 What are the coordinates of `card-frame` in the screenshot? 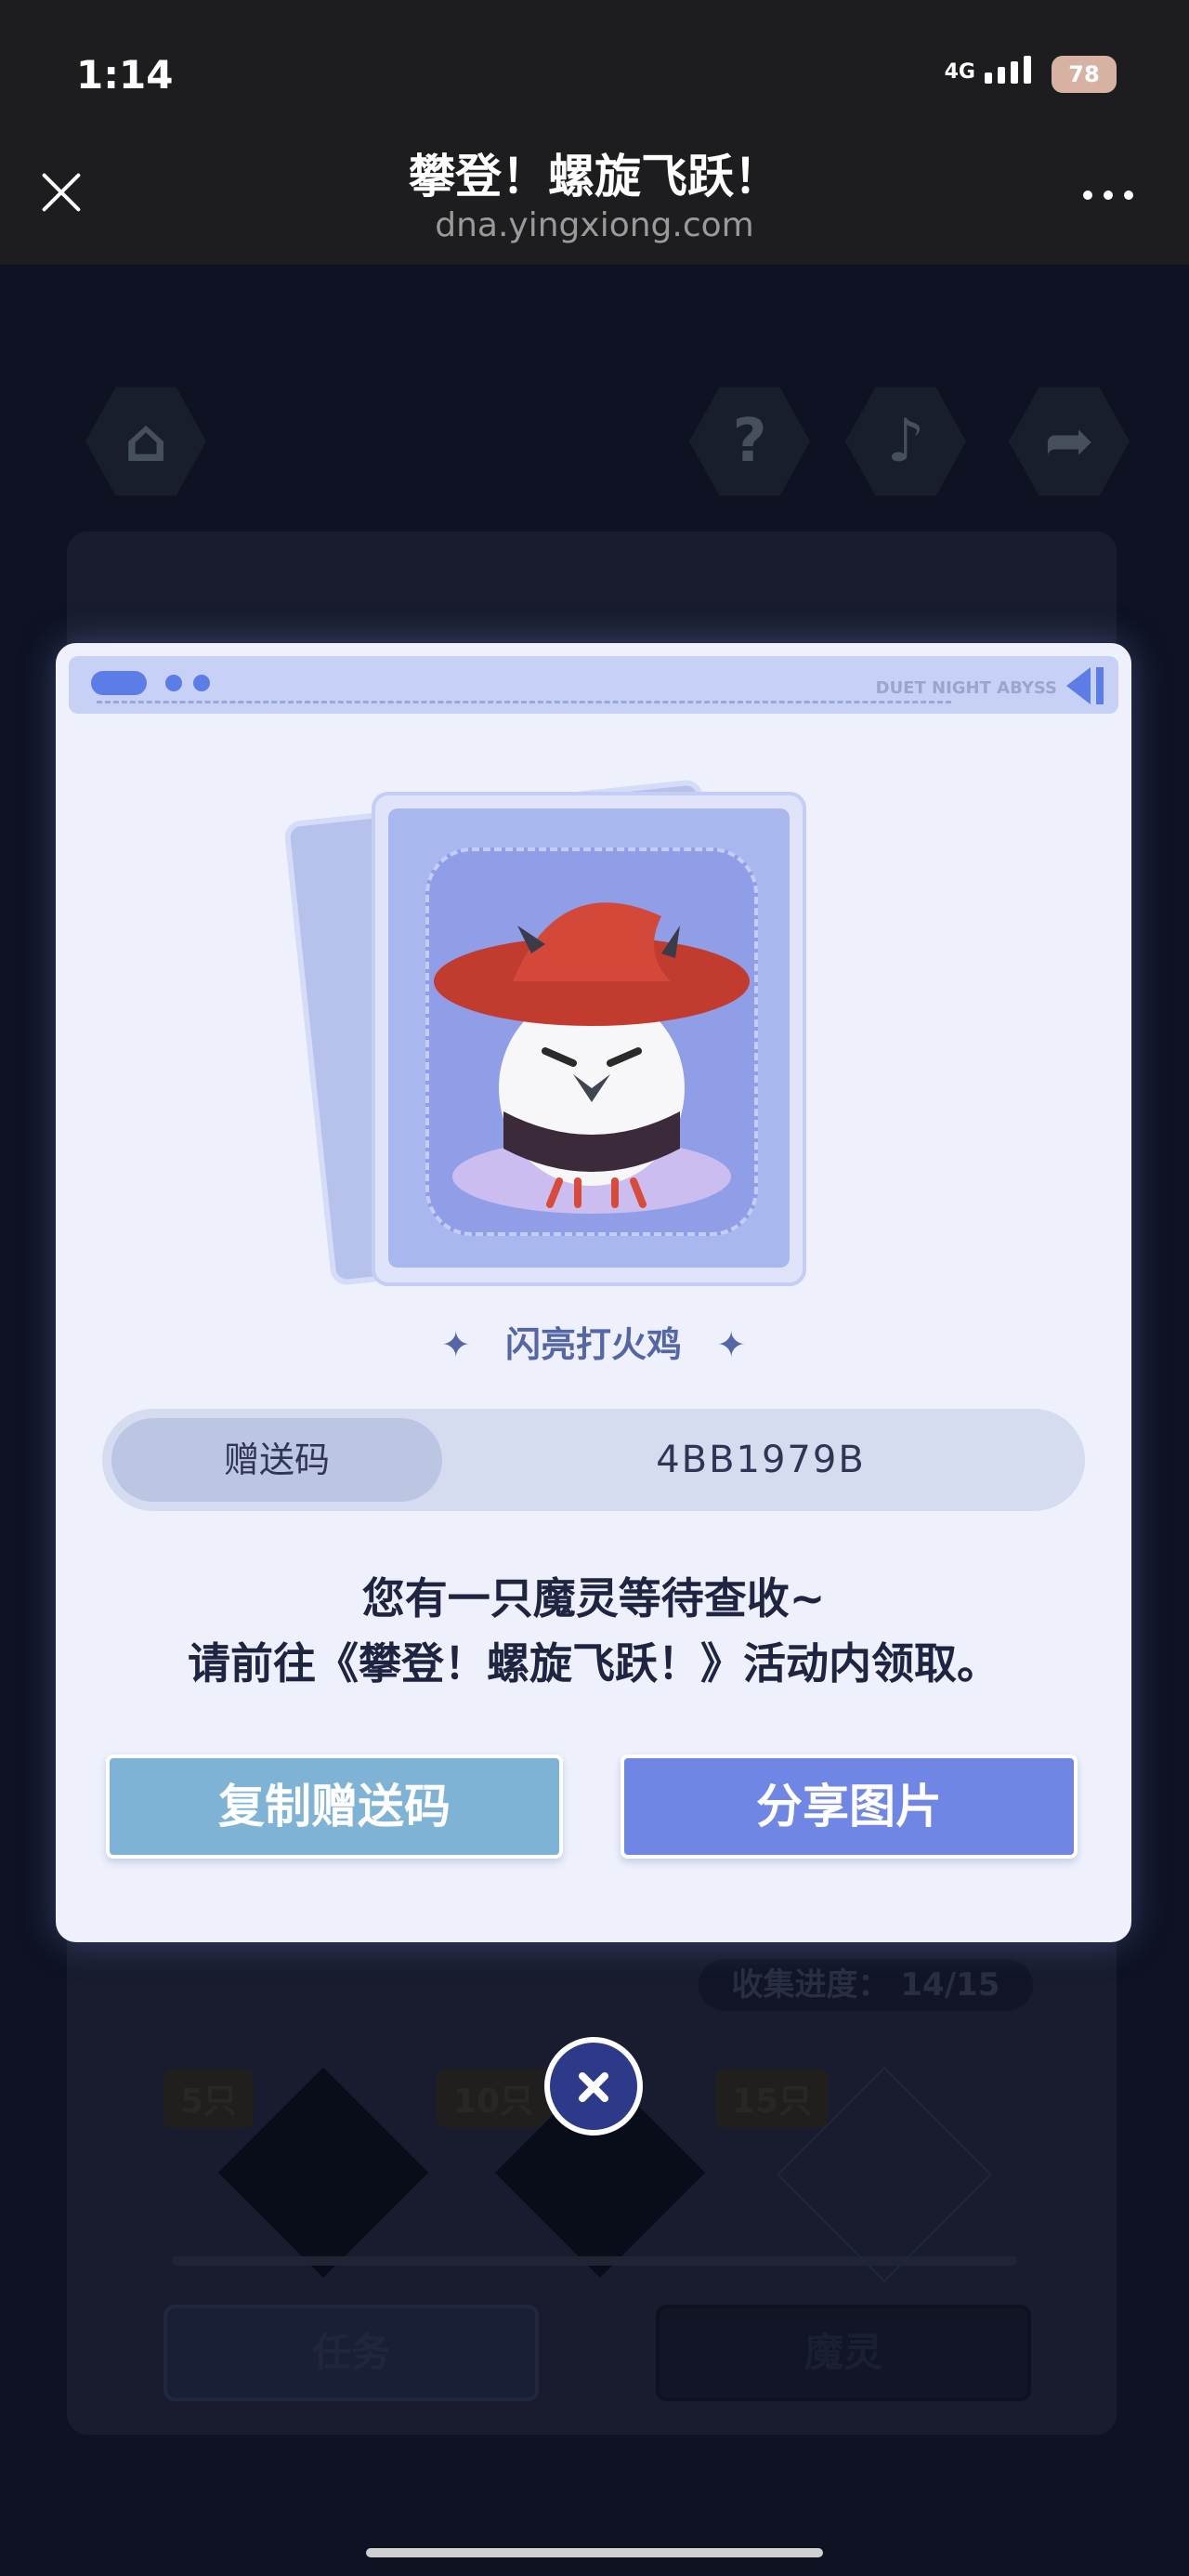 It's located at (589, 1038).